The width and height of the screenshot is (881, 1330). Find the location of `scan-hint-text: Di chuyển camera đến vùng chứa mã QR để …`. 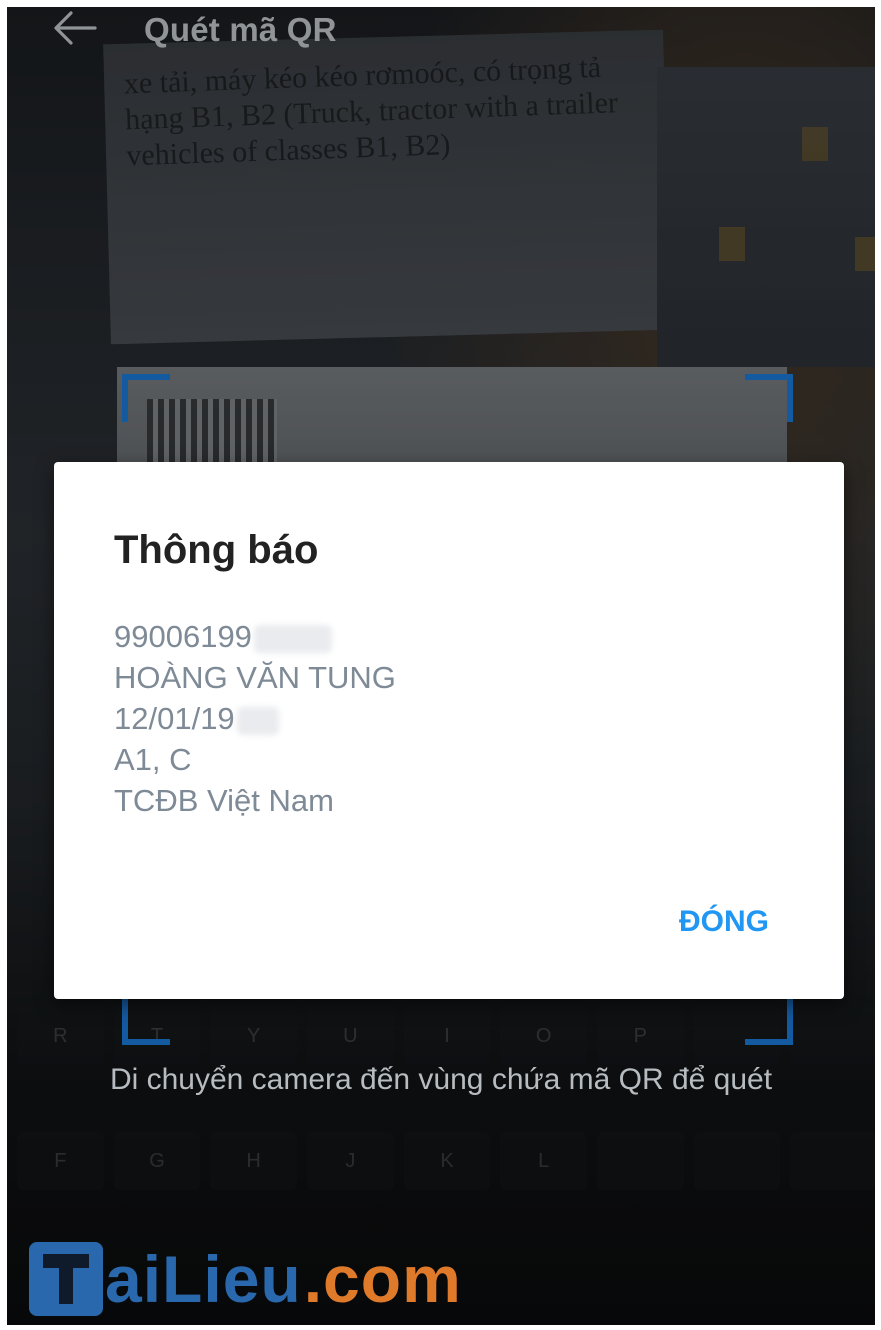

scan-hint-text: Di chuyển camera đến vùng chứa mã QR để … is located at coordinates (441, 1079).